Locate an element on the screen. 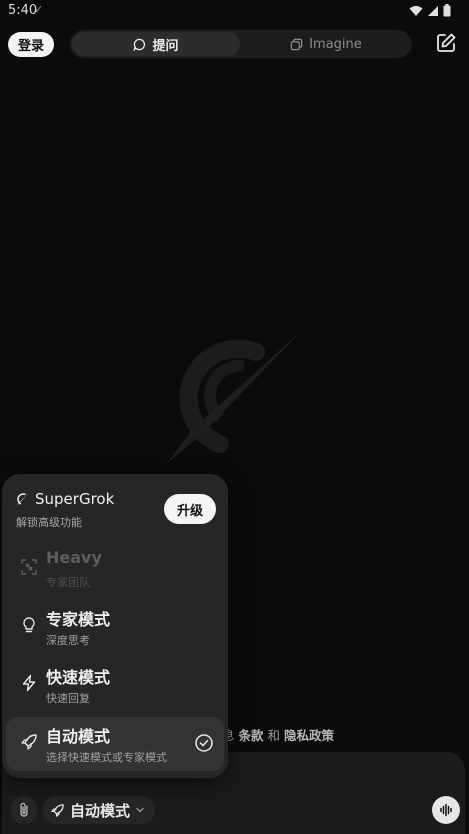  mode-selector: 自动模式 is located at coordinates (99, 810).